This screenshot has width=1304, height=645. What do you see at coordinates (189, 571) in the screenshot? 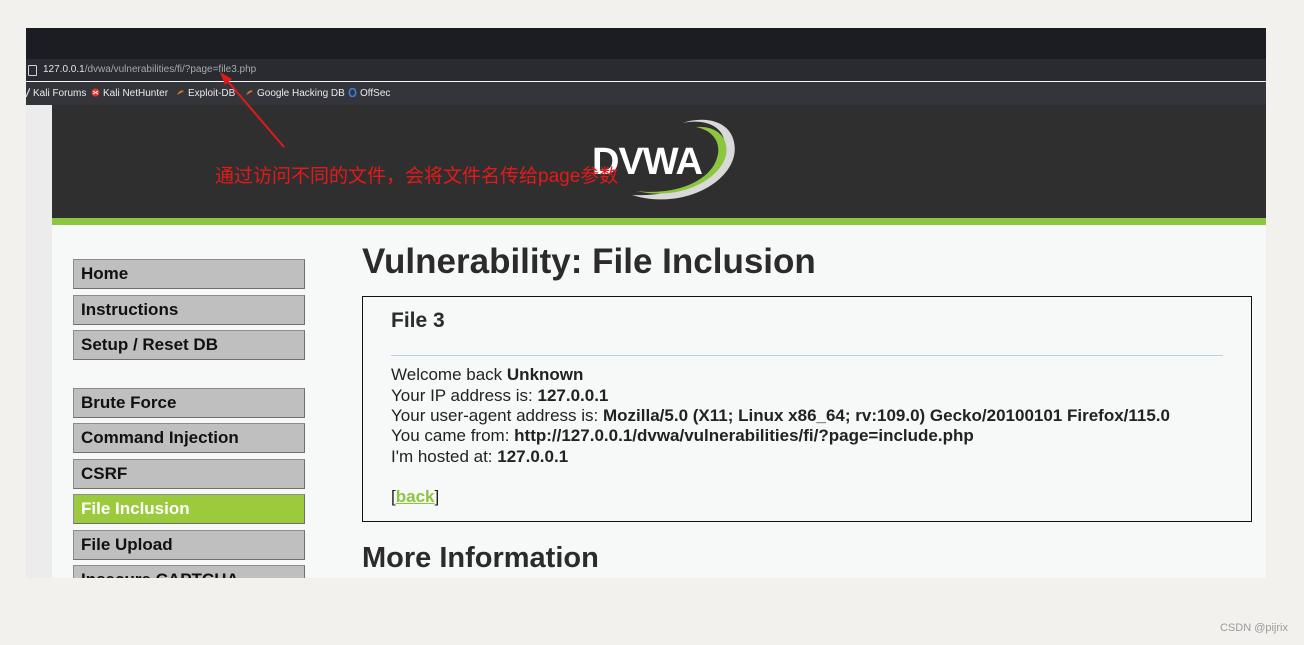
I see `menu-item-insecure-captcha: Insecure CAPTCHA` at bounding box center [189, 571].